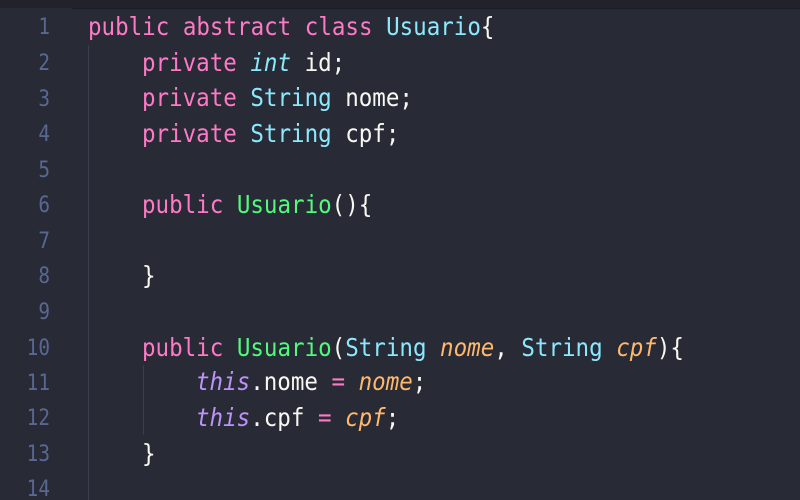 The image size is (800, 500). I want to click on brace: {, so click(487, 26).